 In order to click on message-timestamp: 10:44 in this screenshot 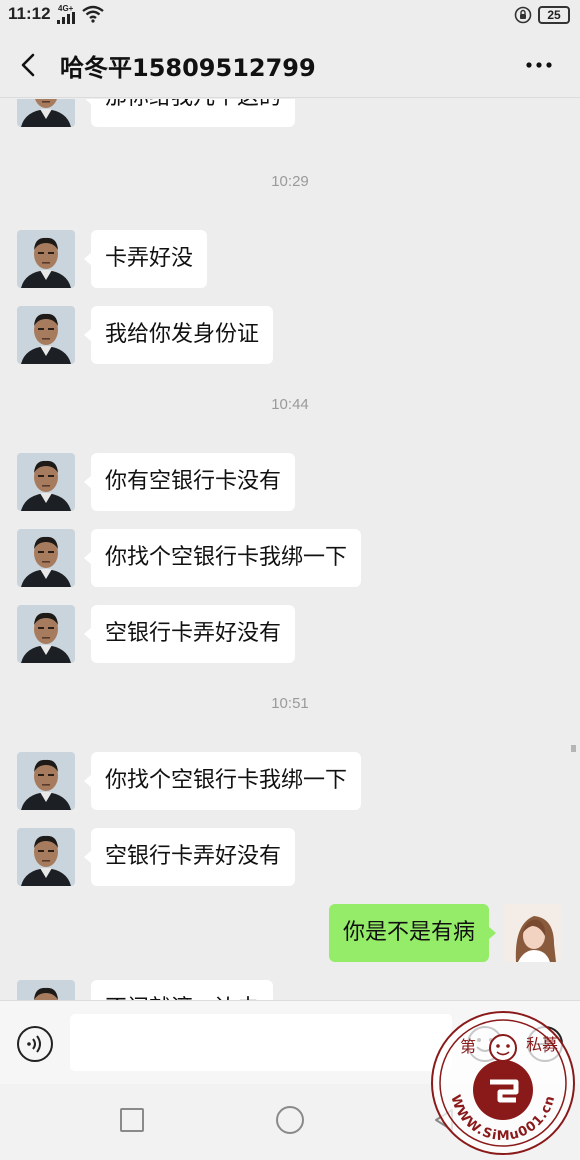, I will do `click(290, 404)`.